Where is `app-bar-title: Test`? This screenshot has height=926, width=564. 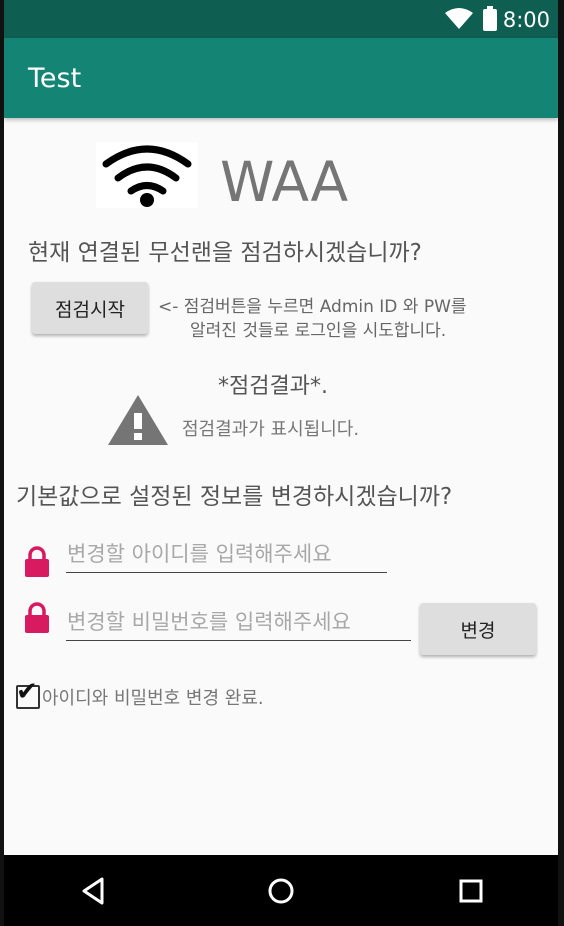 app-bar-title: Test is located at coordinates (55, 78).